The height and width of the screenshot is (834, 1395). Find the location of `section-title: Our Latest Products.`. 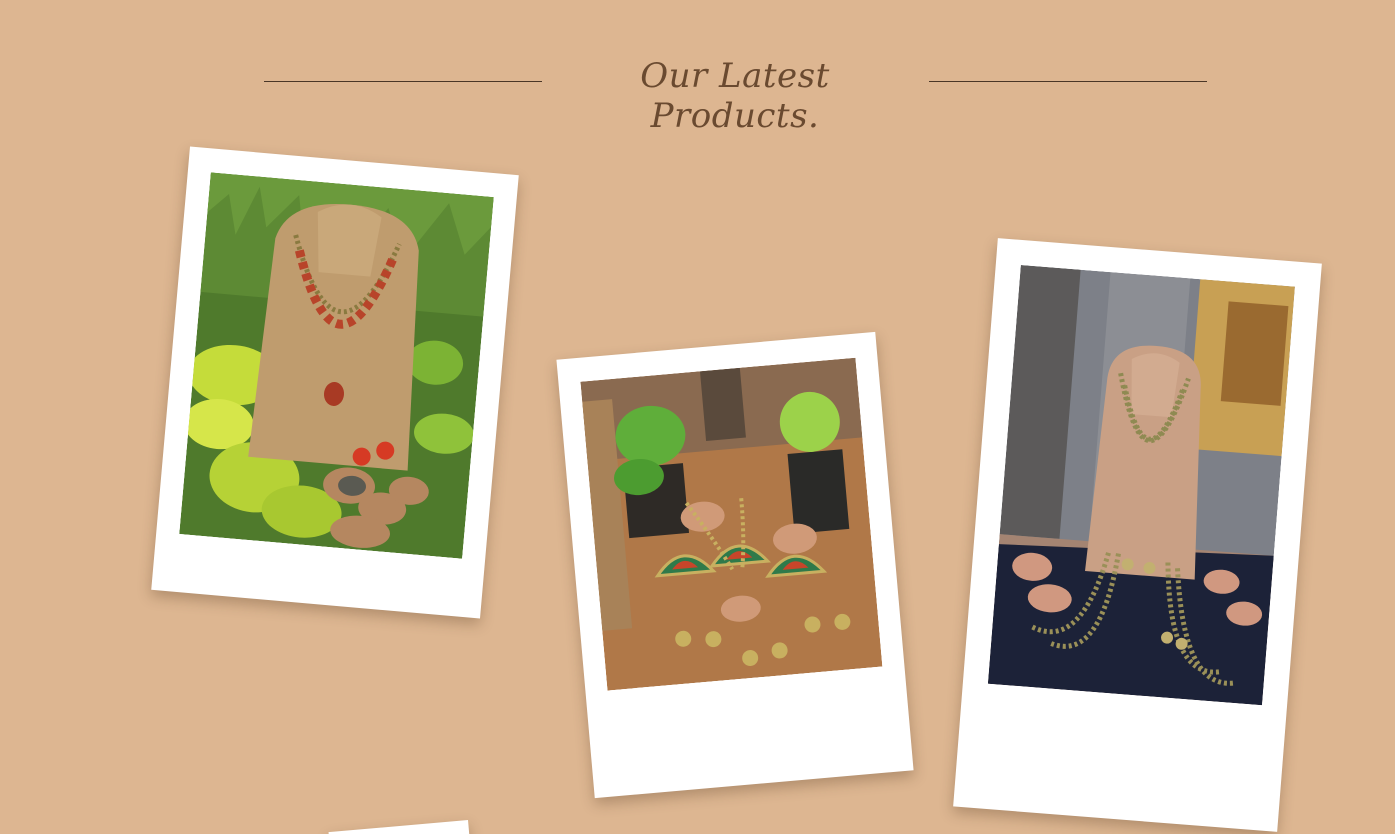

section-title: Our Latest Products. is located at coordinates (735, 96).